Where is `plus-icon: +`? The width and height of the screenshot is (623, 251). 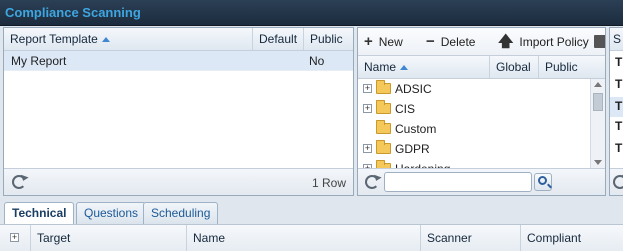
plus-icon: + is located at coordinates (368, 41).